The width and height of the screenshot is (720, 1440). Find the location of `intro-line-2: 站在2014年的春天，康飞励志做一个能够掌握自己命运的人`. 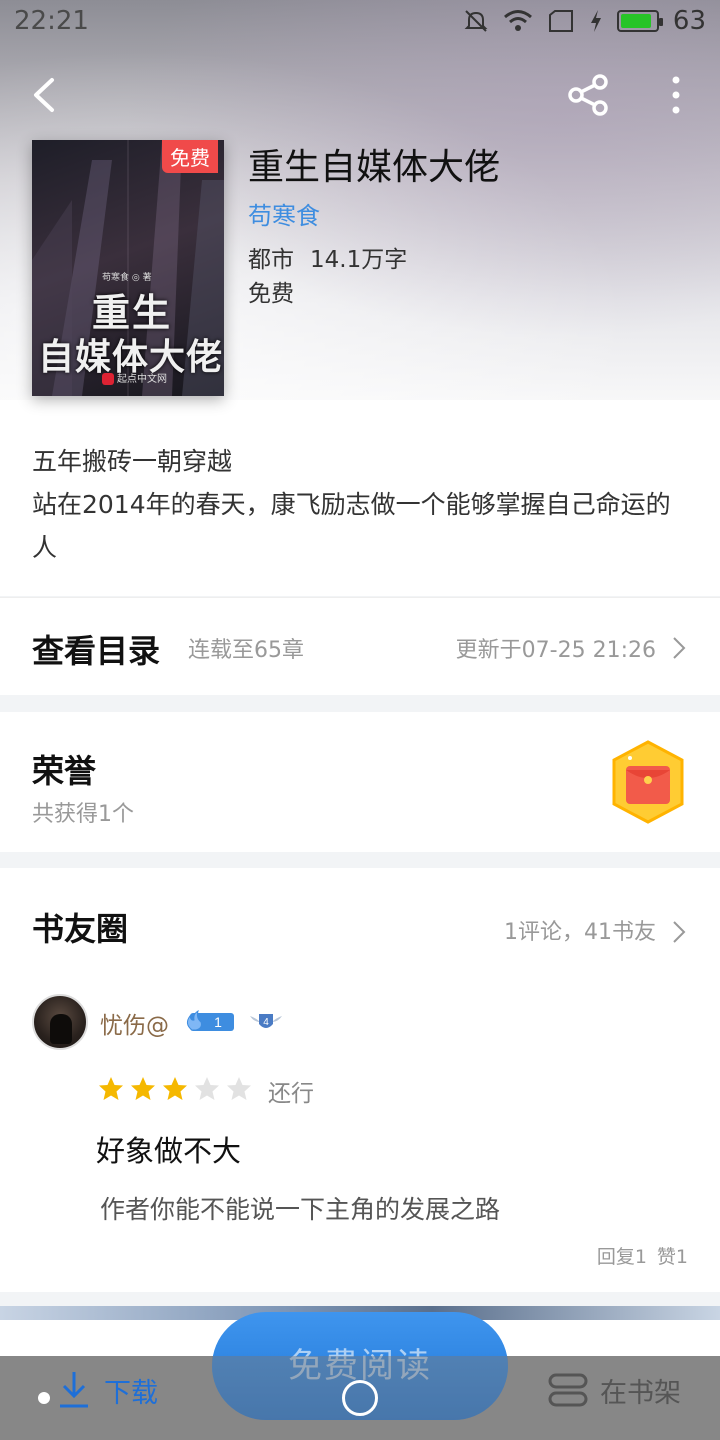

intro-line-2: 站在2014年的春天，康飞励志做一个能够掌握自己命运的人 is located at coordinates (351, 526).